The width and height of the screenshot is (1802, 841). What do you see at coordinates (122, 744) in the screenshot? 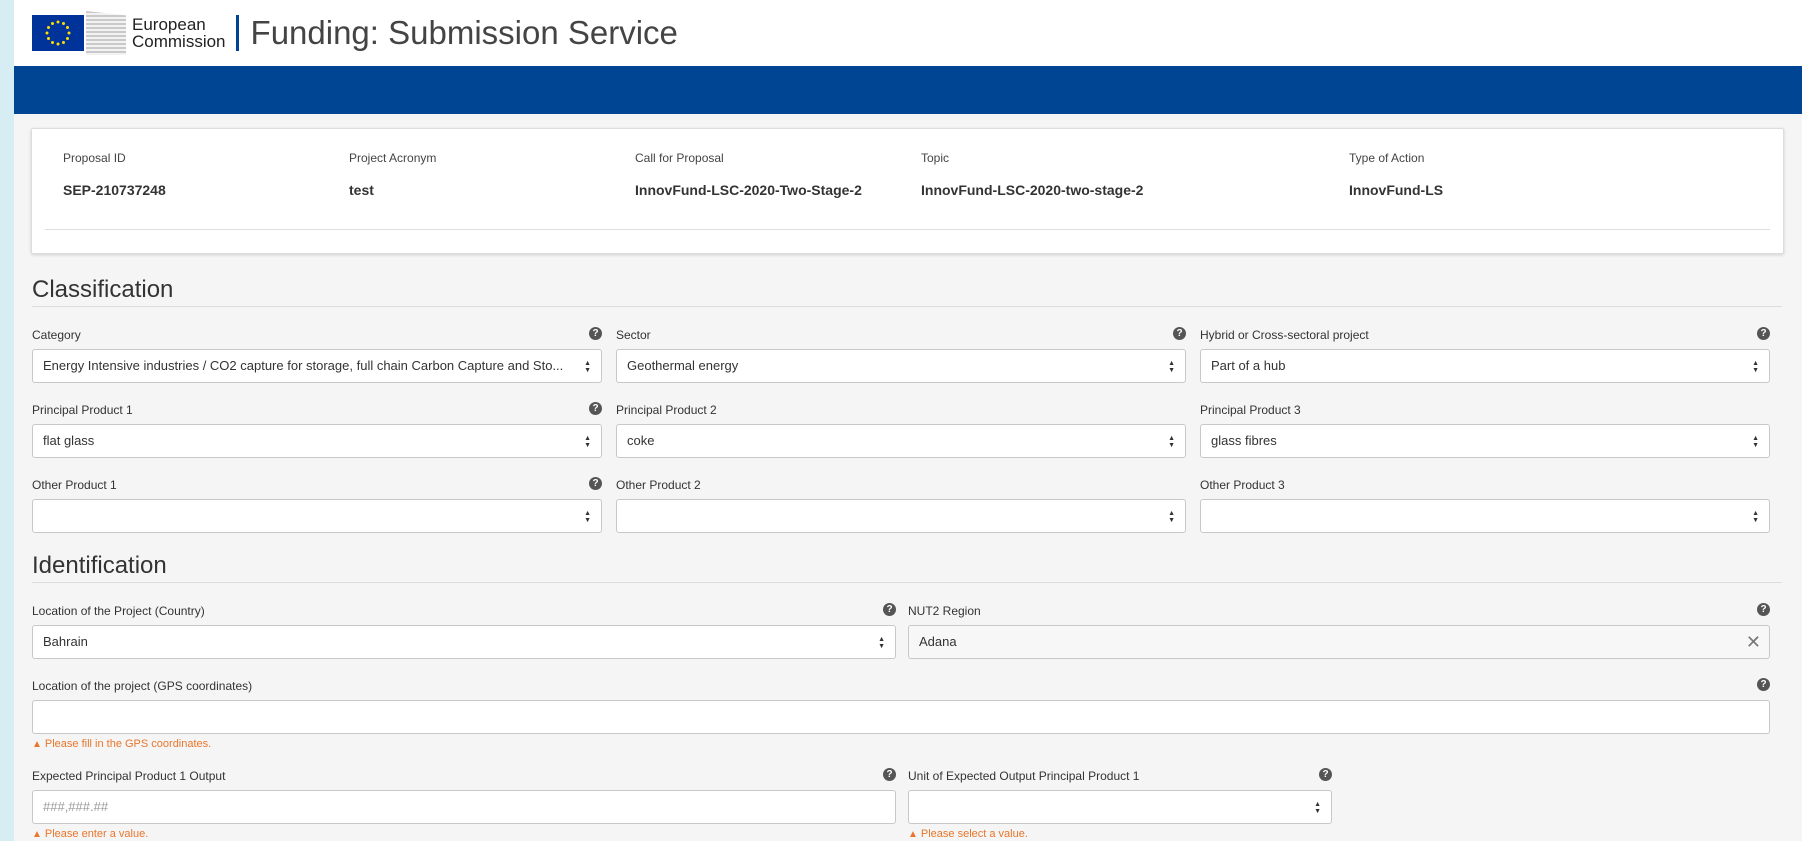
I see `gps-warning: ▲ Please fill in the GPS coordinates.` at bounding box center [122, 744].